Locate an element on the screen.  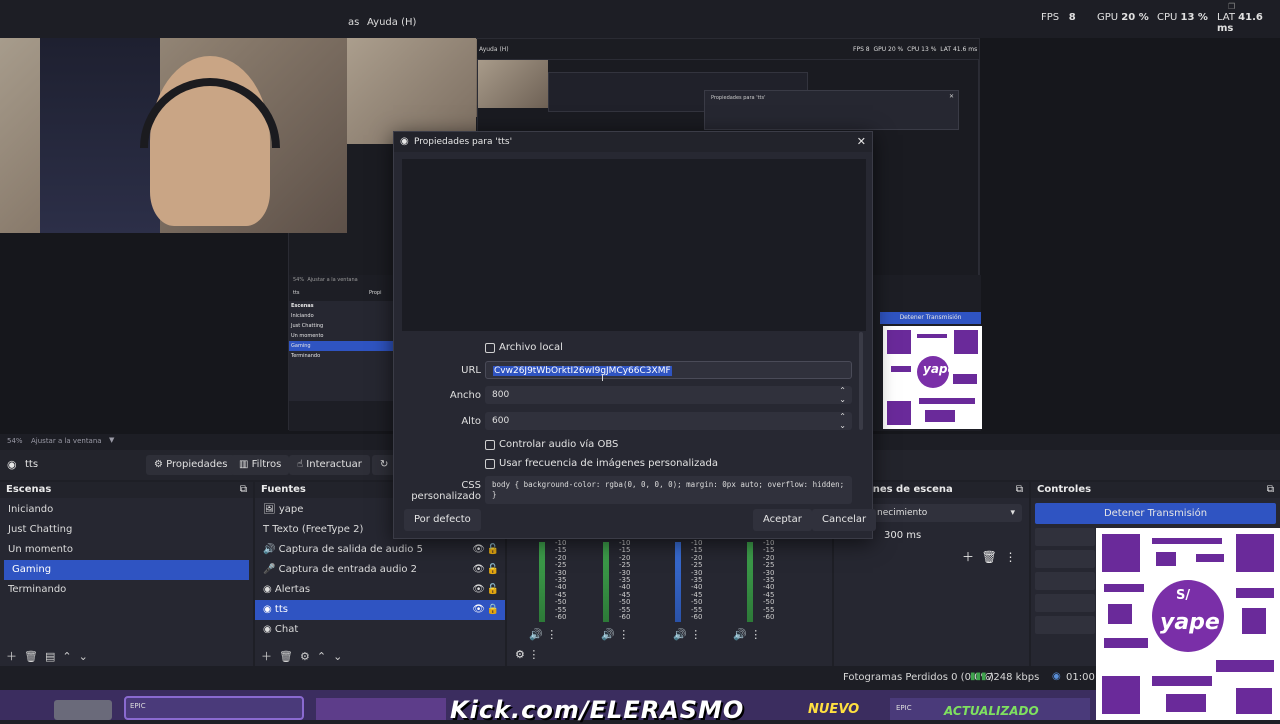
nested-scenes-title: Escenas is located at coordinates (302, 306).